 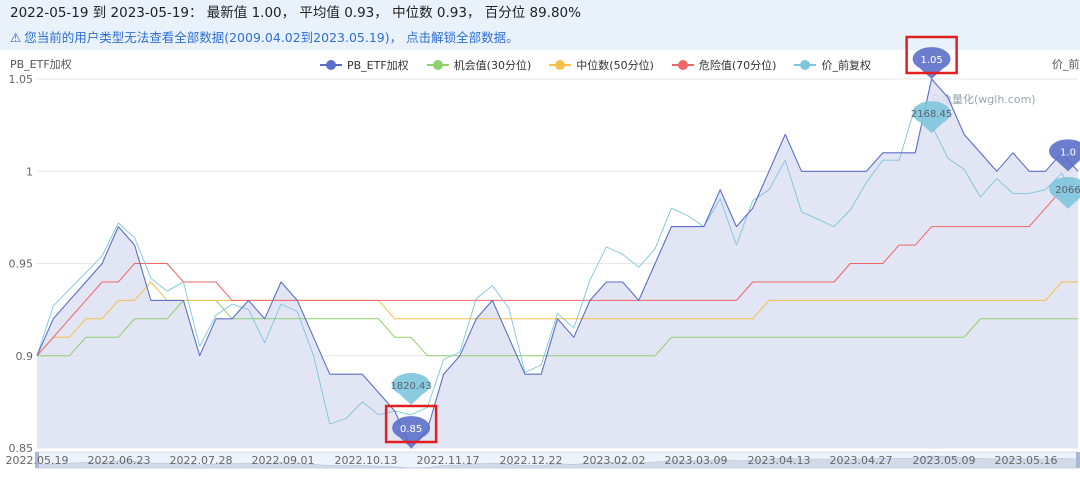 What do you see at coordinates (21, 79) in the screenshot?
I see `y-tick-label-4: 1.05` at bounding box center [21, 79].